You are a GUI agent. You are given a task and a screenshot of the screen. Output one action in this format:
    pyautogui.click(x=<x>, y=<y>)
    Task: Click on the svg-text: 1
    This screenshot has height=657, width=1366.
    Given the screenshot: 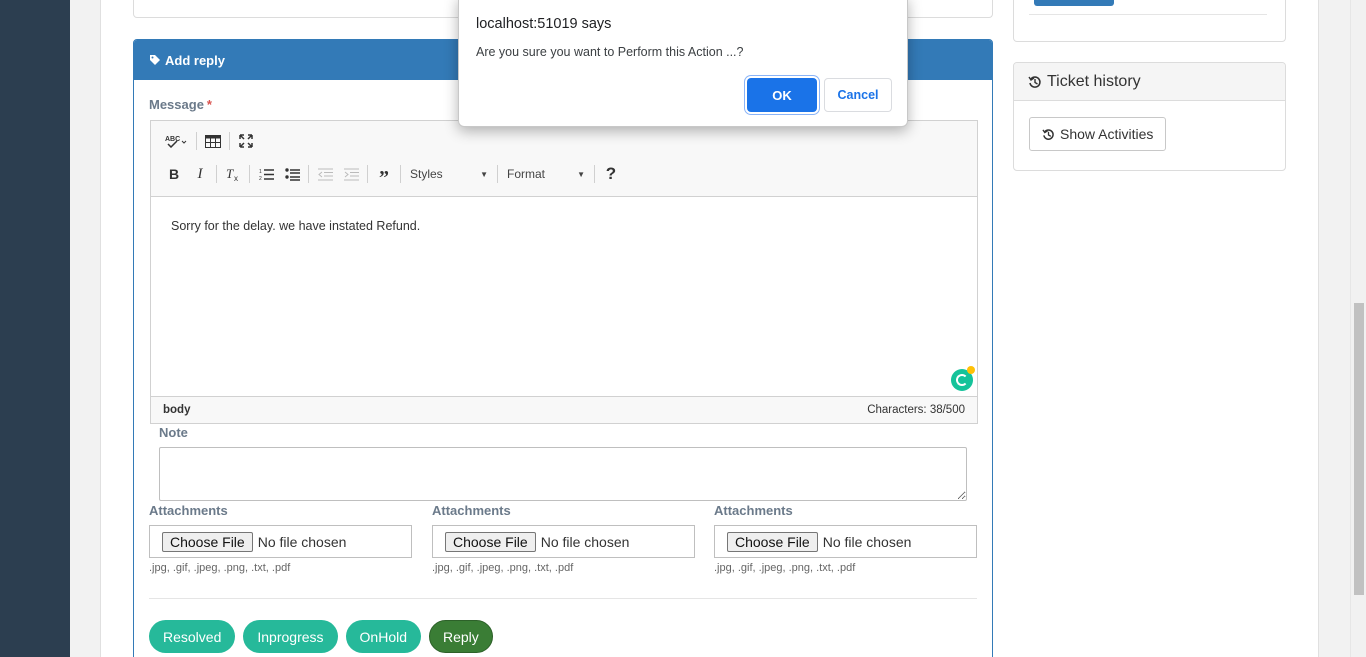 What is the action you would take?
    pyautogui.click(x=260, y=172)
    